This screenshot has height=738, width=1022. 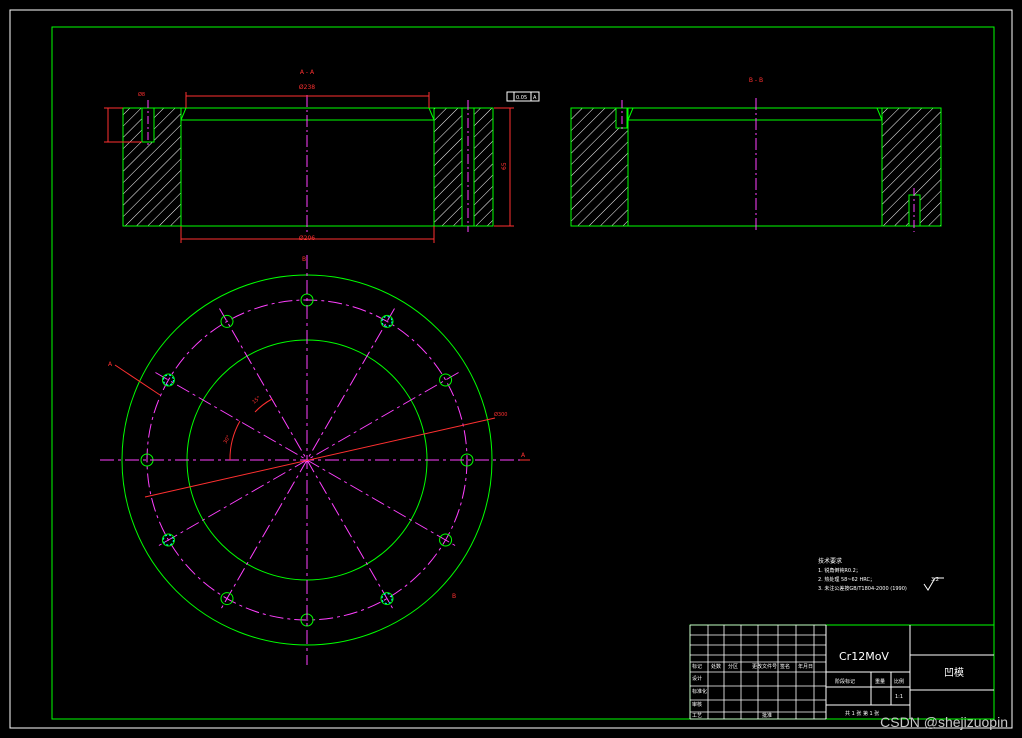 What do you see at coordinates (733, 666) in the screenshot?
I see `header-zone: 分区` at bounding box center [733, 666].